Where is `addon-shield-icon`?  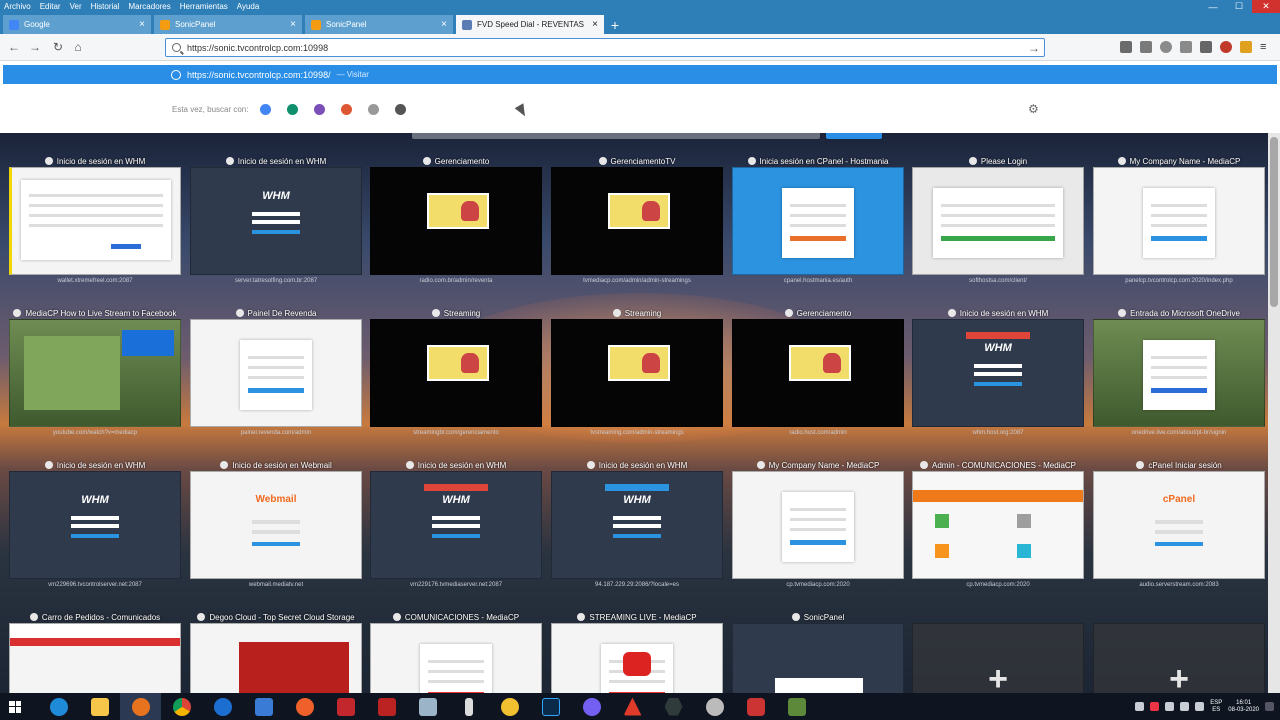 addon-shield-icon is located at coordinates (1246, 47).